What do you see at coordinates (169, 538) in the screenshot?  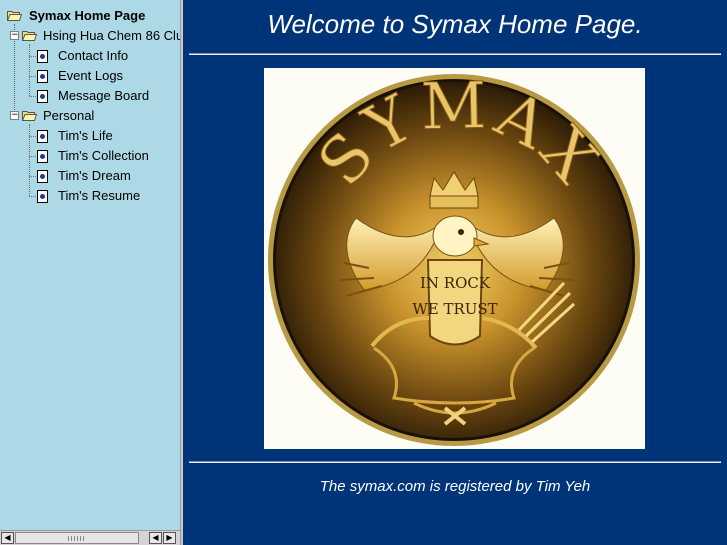 I see `scroll-right-button: ▶` at bounding box center [169, 538].